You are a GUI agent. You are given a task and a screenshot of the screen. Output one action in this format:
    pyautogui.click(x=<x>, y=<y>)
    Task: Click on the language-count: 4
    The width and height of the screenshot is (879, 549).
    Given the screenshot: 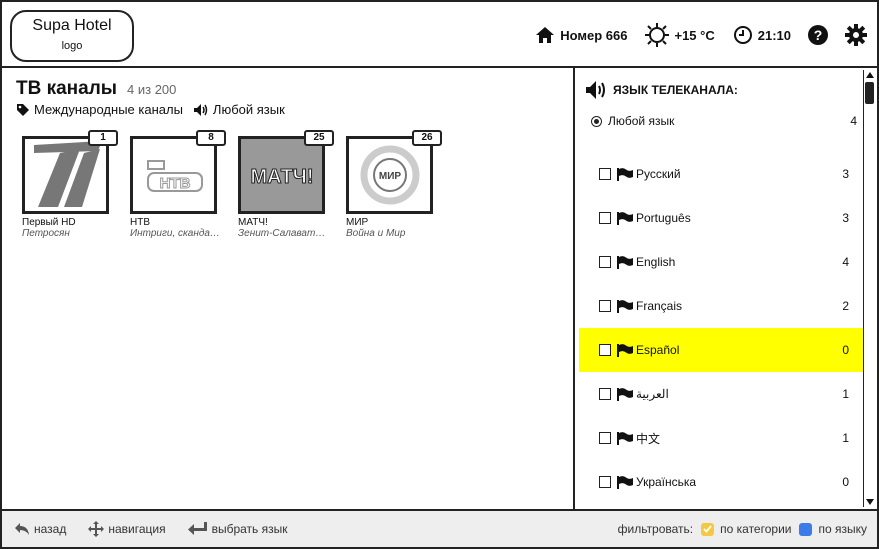 What is the action you would take?
    pyautogui.click(x=845, y=262)
    